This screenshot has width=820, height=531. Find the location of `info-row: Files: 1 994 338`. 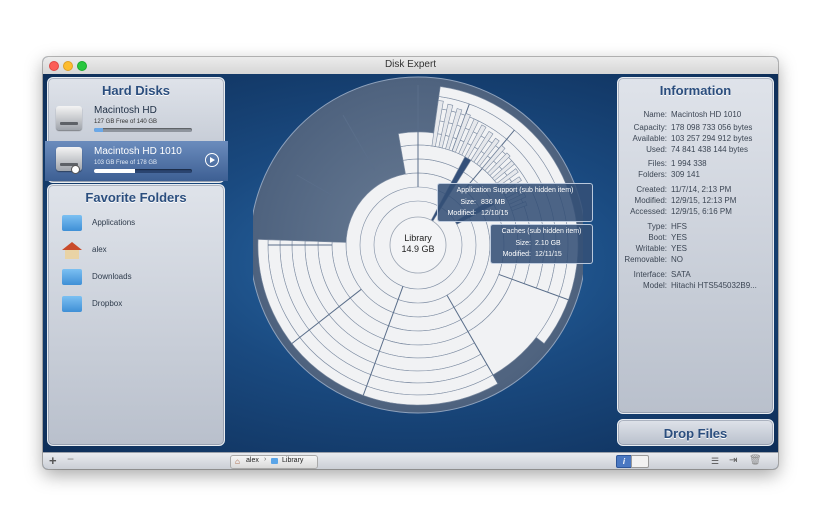

info-row: Files: 1 994 338 is located at coordinates (695, 163).